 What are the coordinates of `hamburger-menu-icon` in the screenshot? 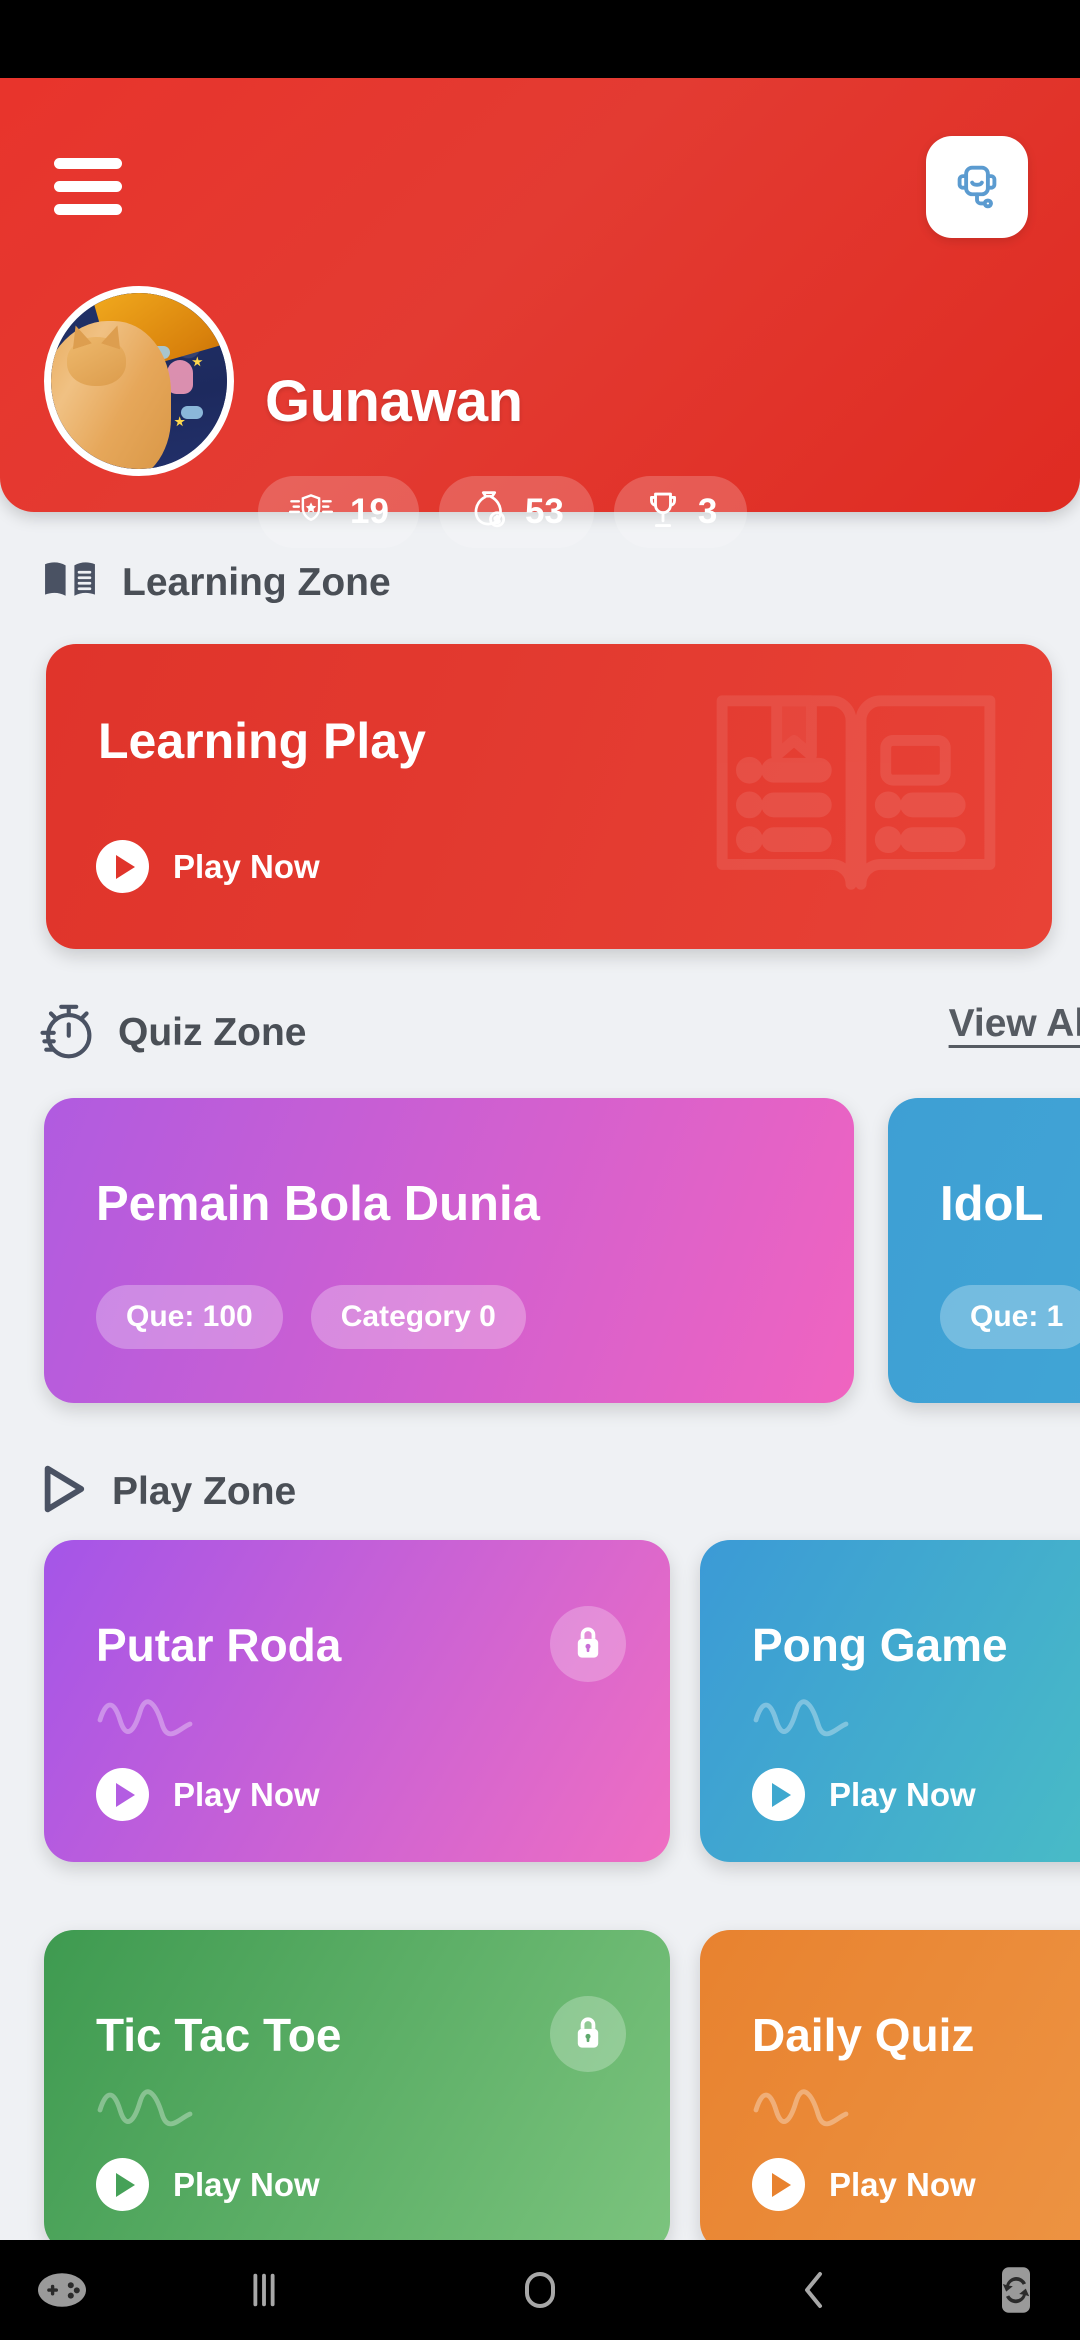 It's located at (88, 187).